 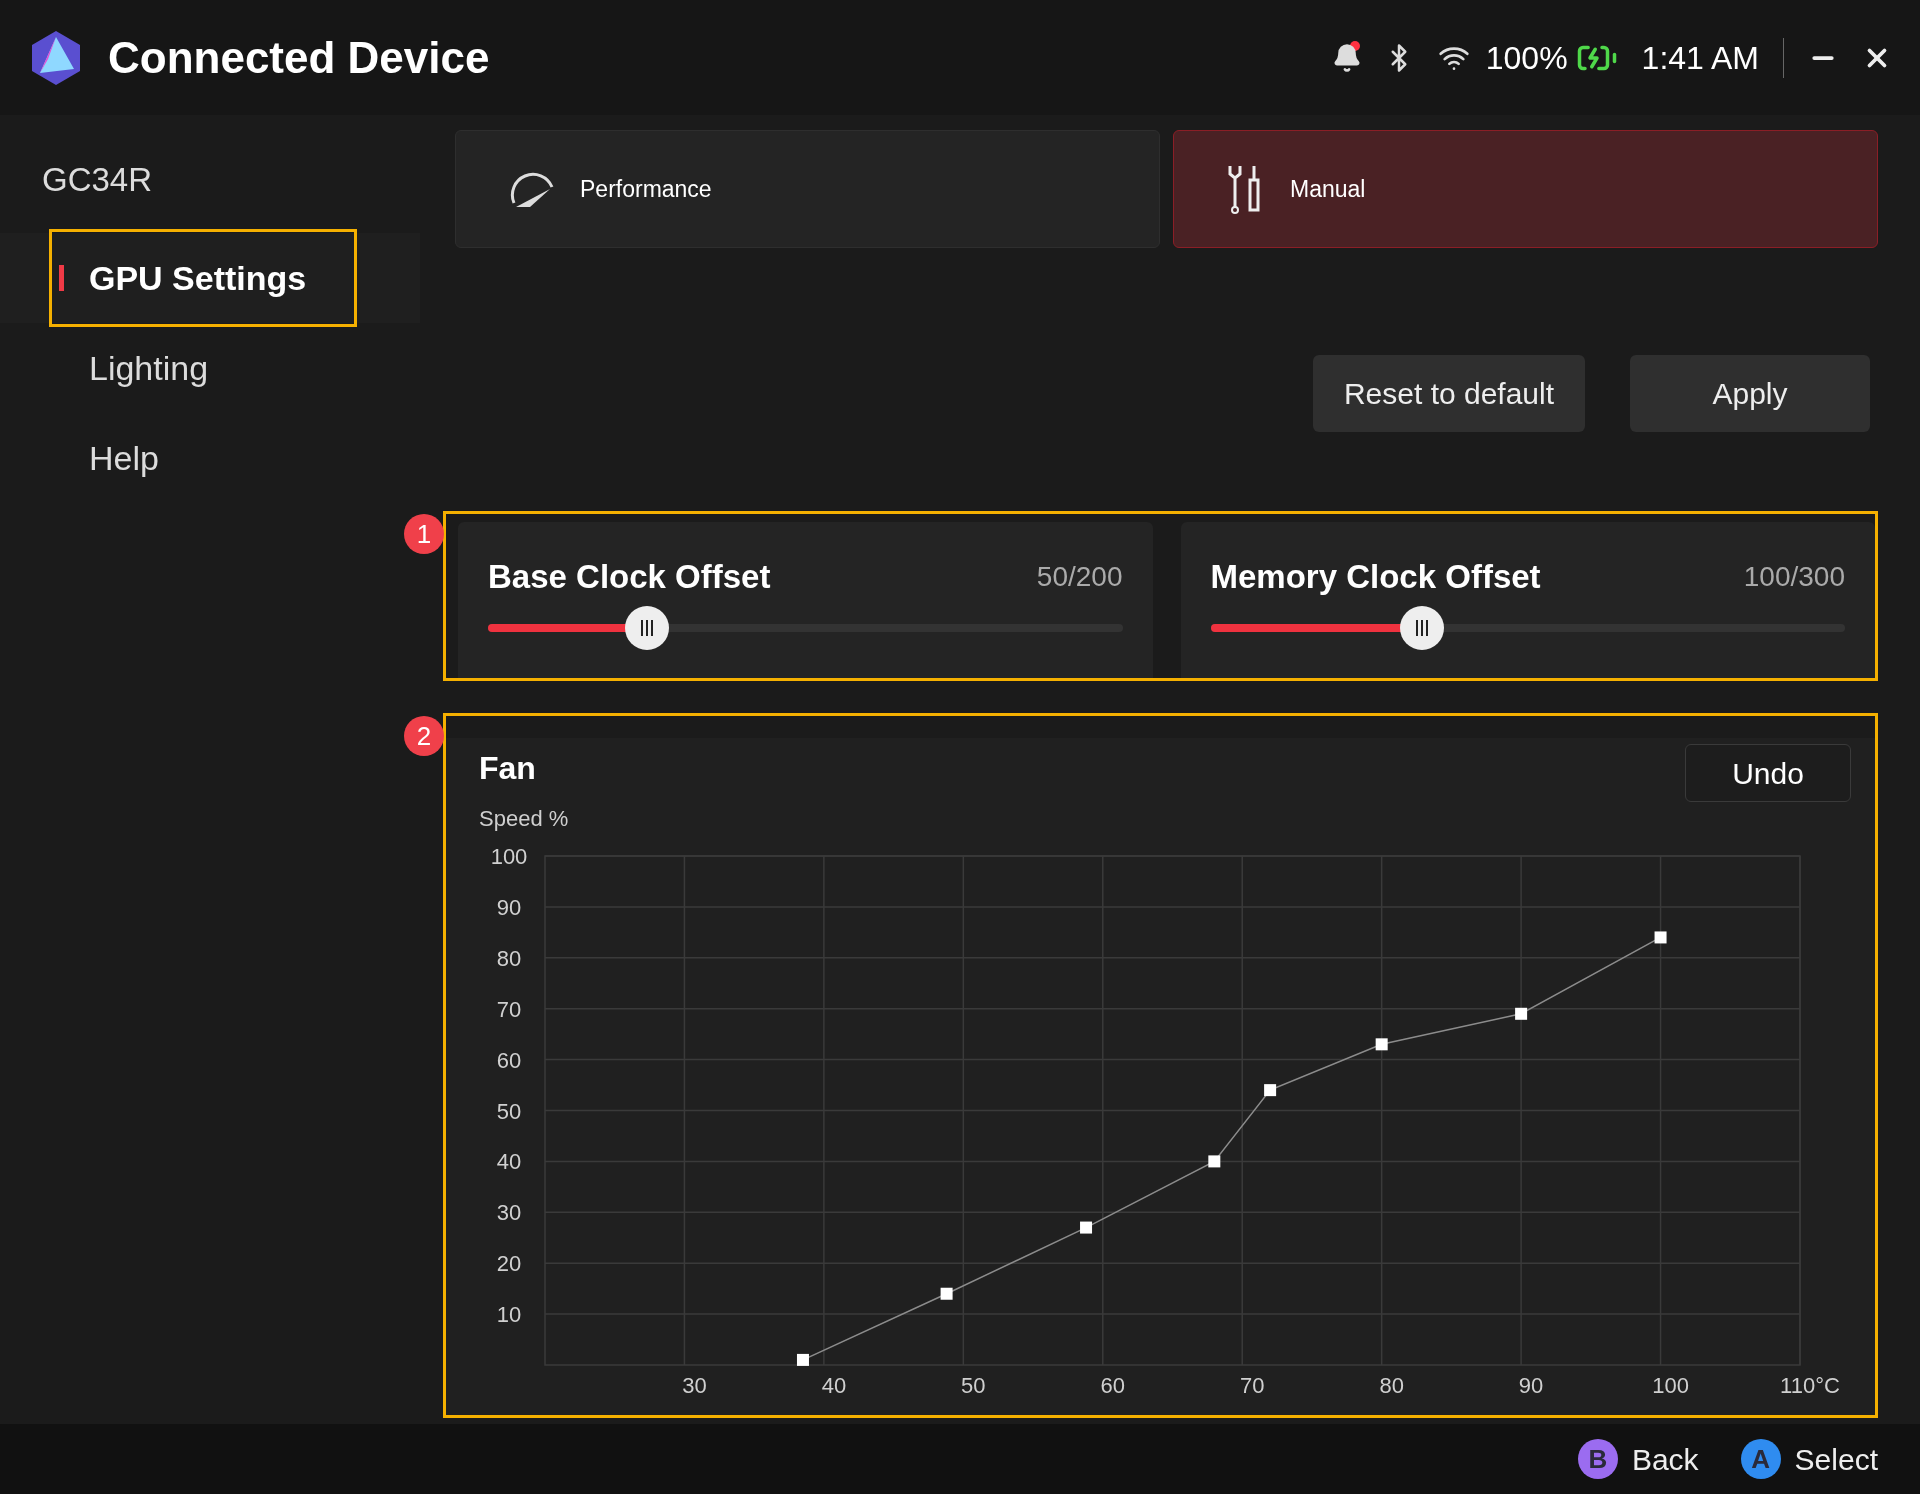 What do you see at coordinates (97, 180) in the screenshot?
I see `device-name: GC34R` at bounding box center [97, 180].